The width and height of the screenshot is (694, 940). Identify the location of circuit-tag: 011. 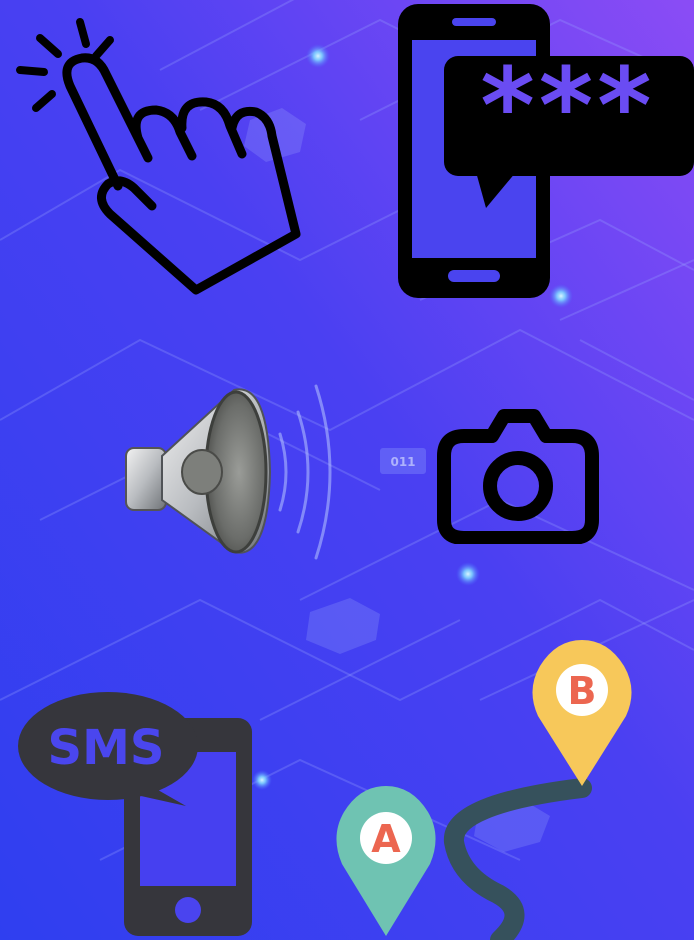
(403, 461).